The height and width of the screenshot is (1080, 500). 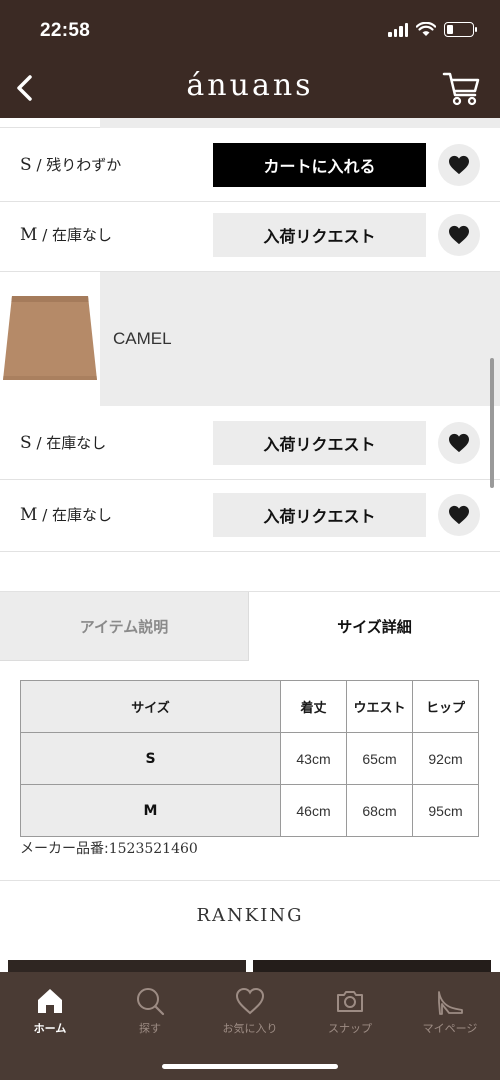 I want to click on status-icons, so click(x=432, y=29).